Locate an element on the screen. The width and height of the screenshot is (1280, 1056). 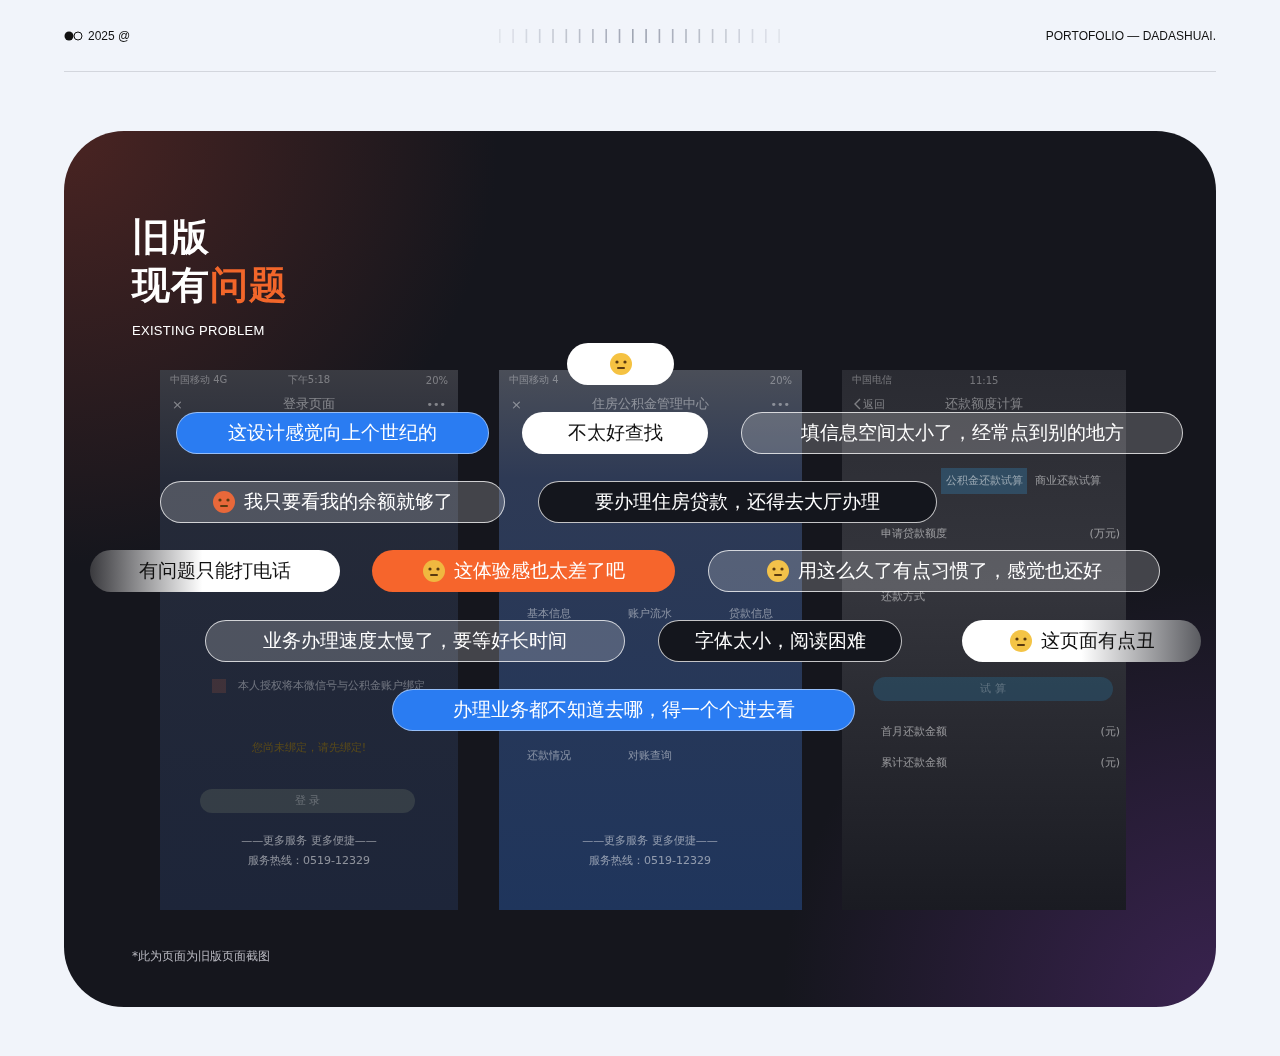
calc-tab: 公积金还款试算 is located at coordinates (984, 481).